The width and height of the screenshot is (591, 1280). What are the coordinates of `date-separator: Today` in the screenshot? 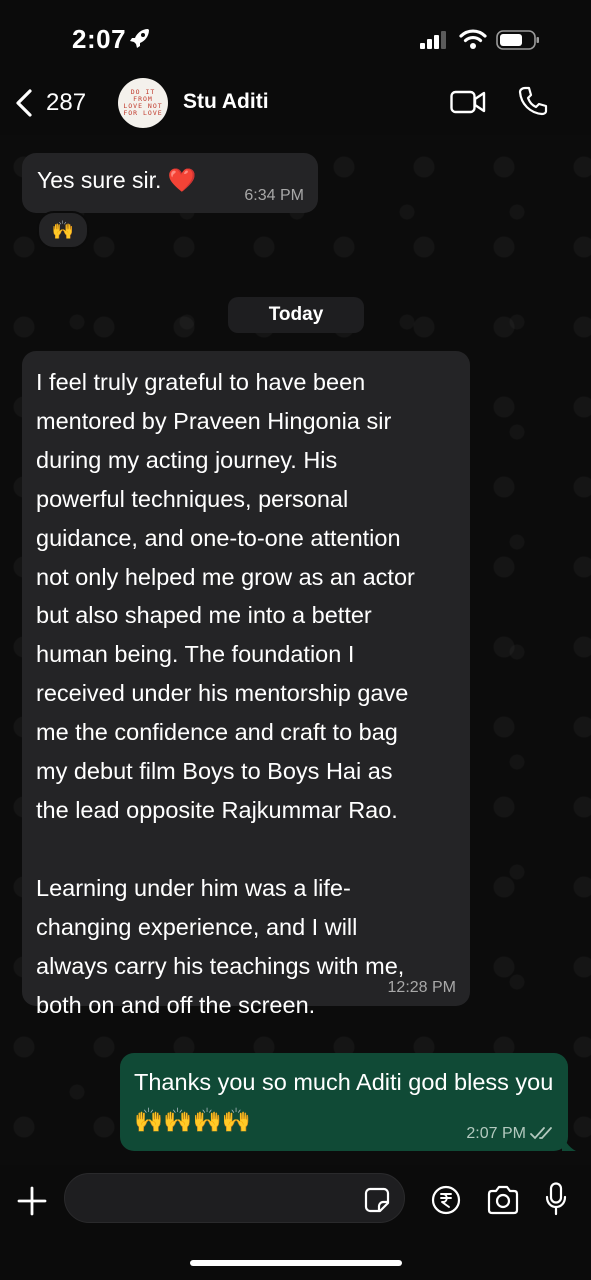 It's located at (296, 315).